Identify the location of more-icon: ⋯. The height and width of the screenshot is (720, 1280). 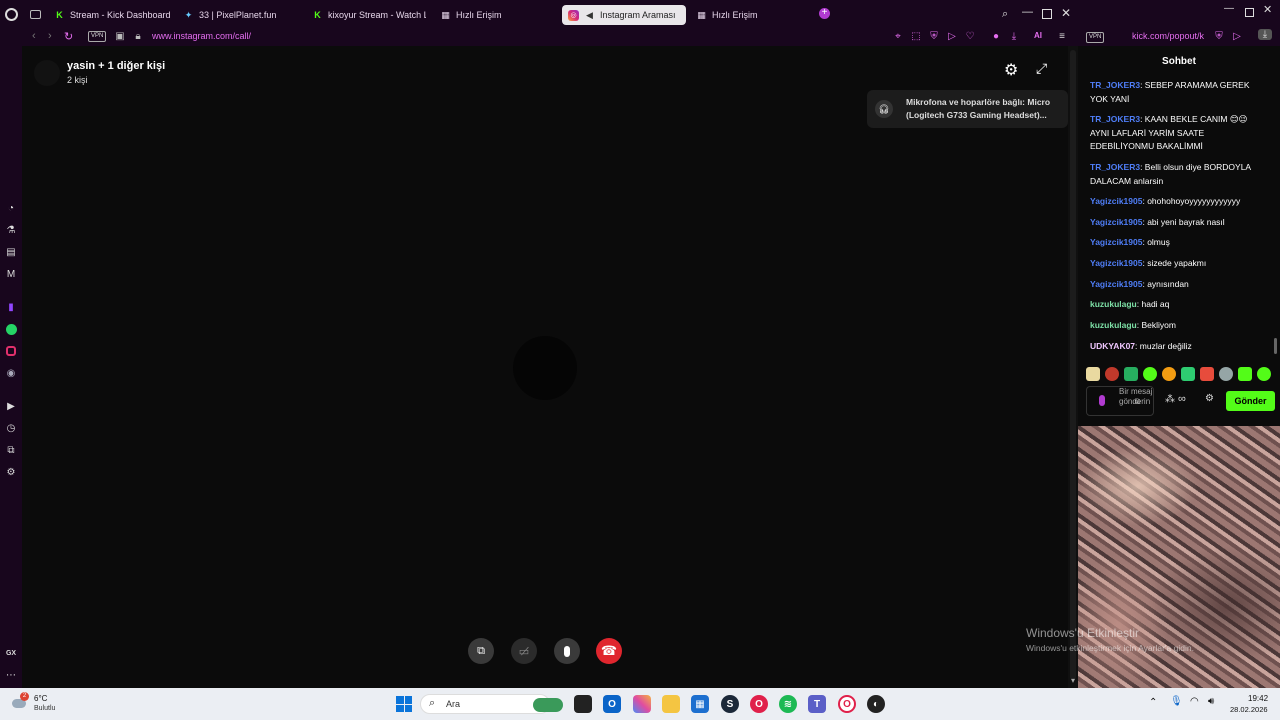
(11, 675).